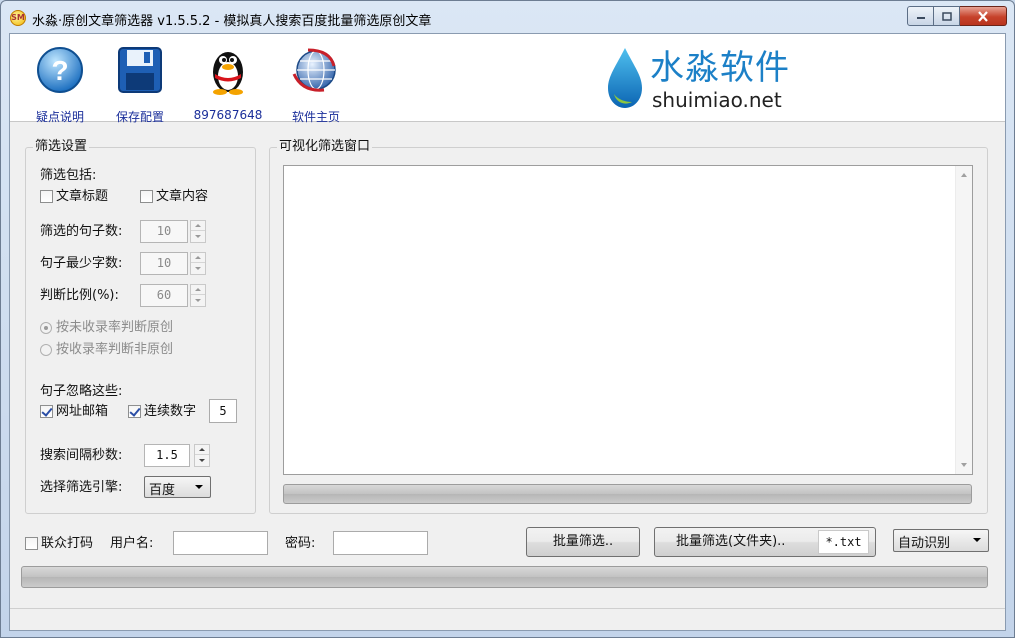 The height and width of the screenshot is (638, 1015). I want to click on qq-label: 897687648, so click(228, 115).